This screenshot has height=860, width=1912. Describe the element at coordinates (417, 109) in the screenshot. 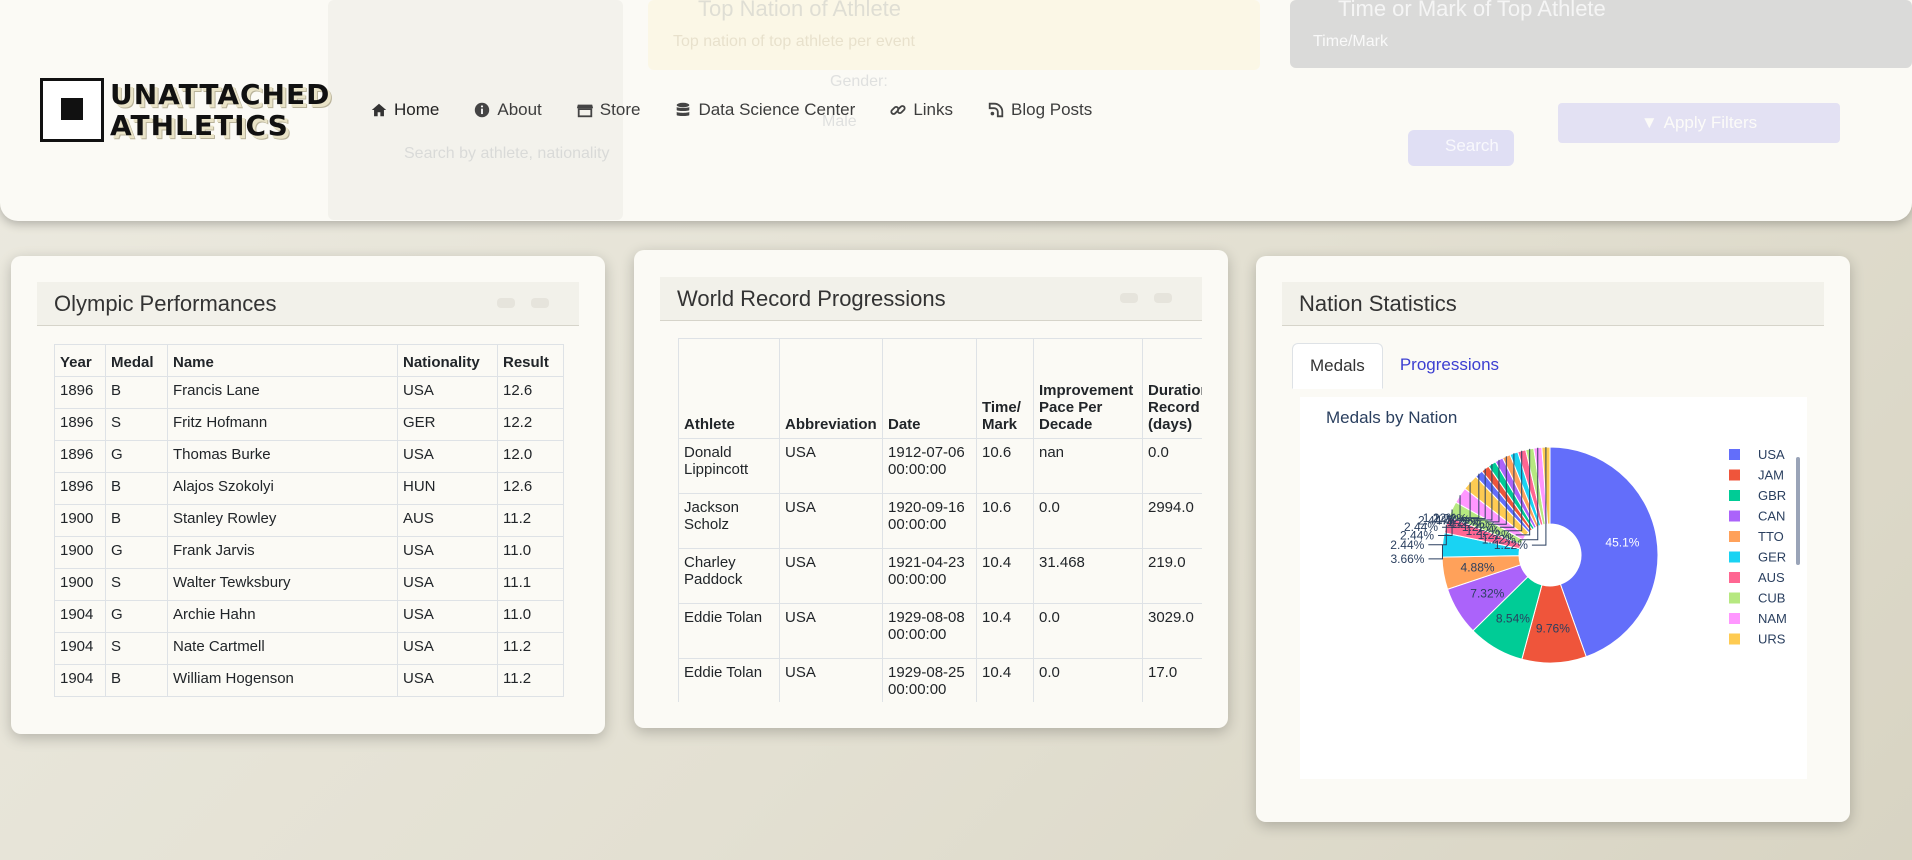

I see `nav-home-label: Home` at that location.